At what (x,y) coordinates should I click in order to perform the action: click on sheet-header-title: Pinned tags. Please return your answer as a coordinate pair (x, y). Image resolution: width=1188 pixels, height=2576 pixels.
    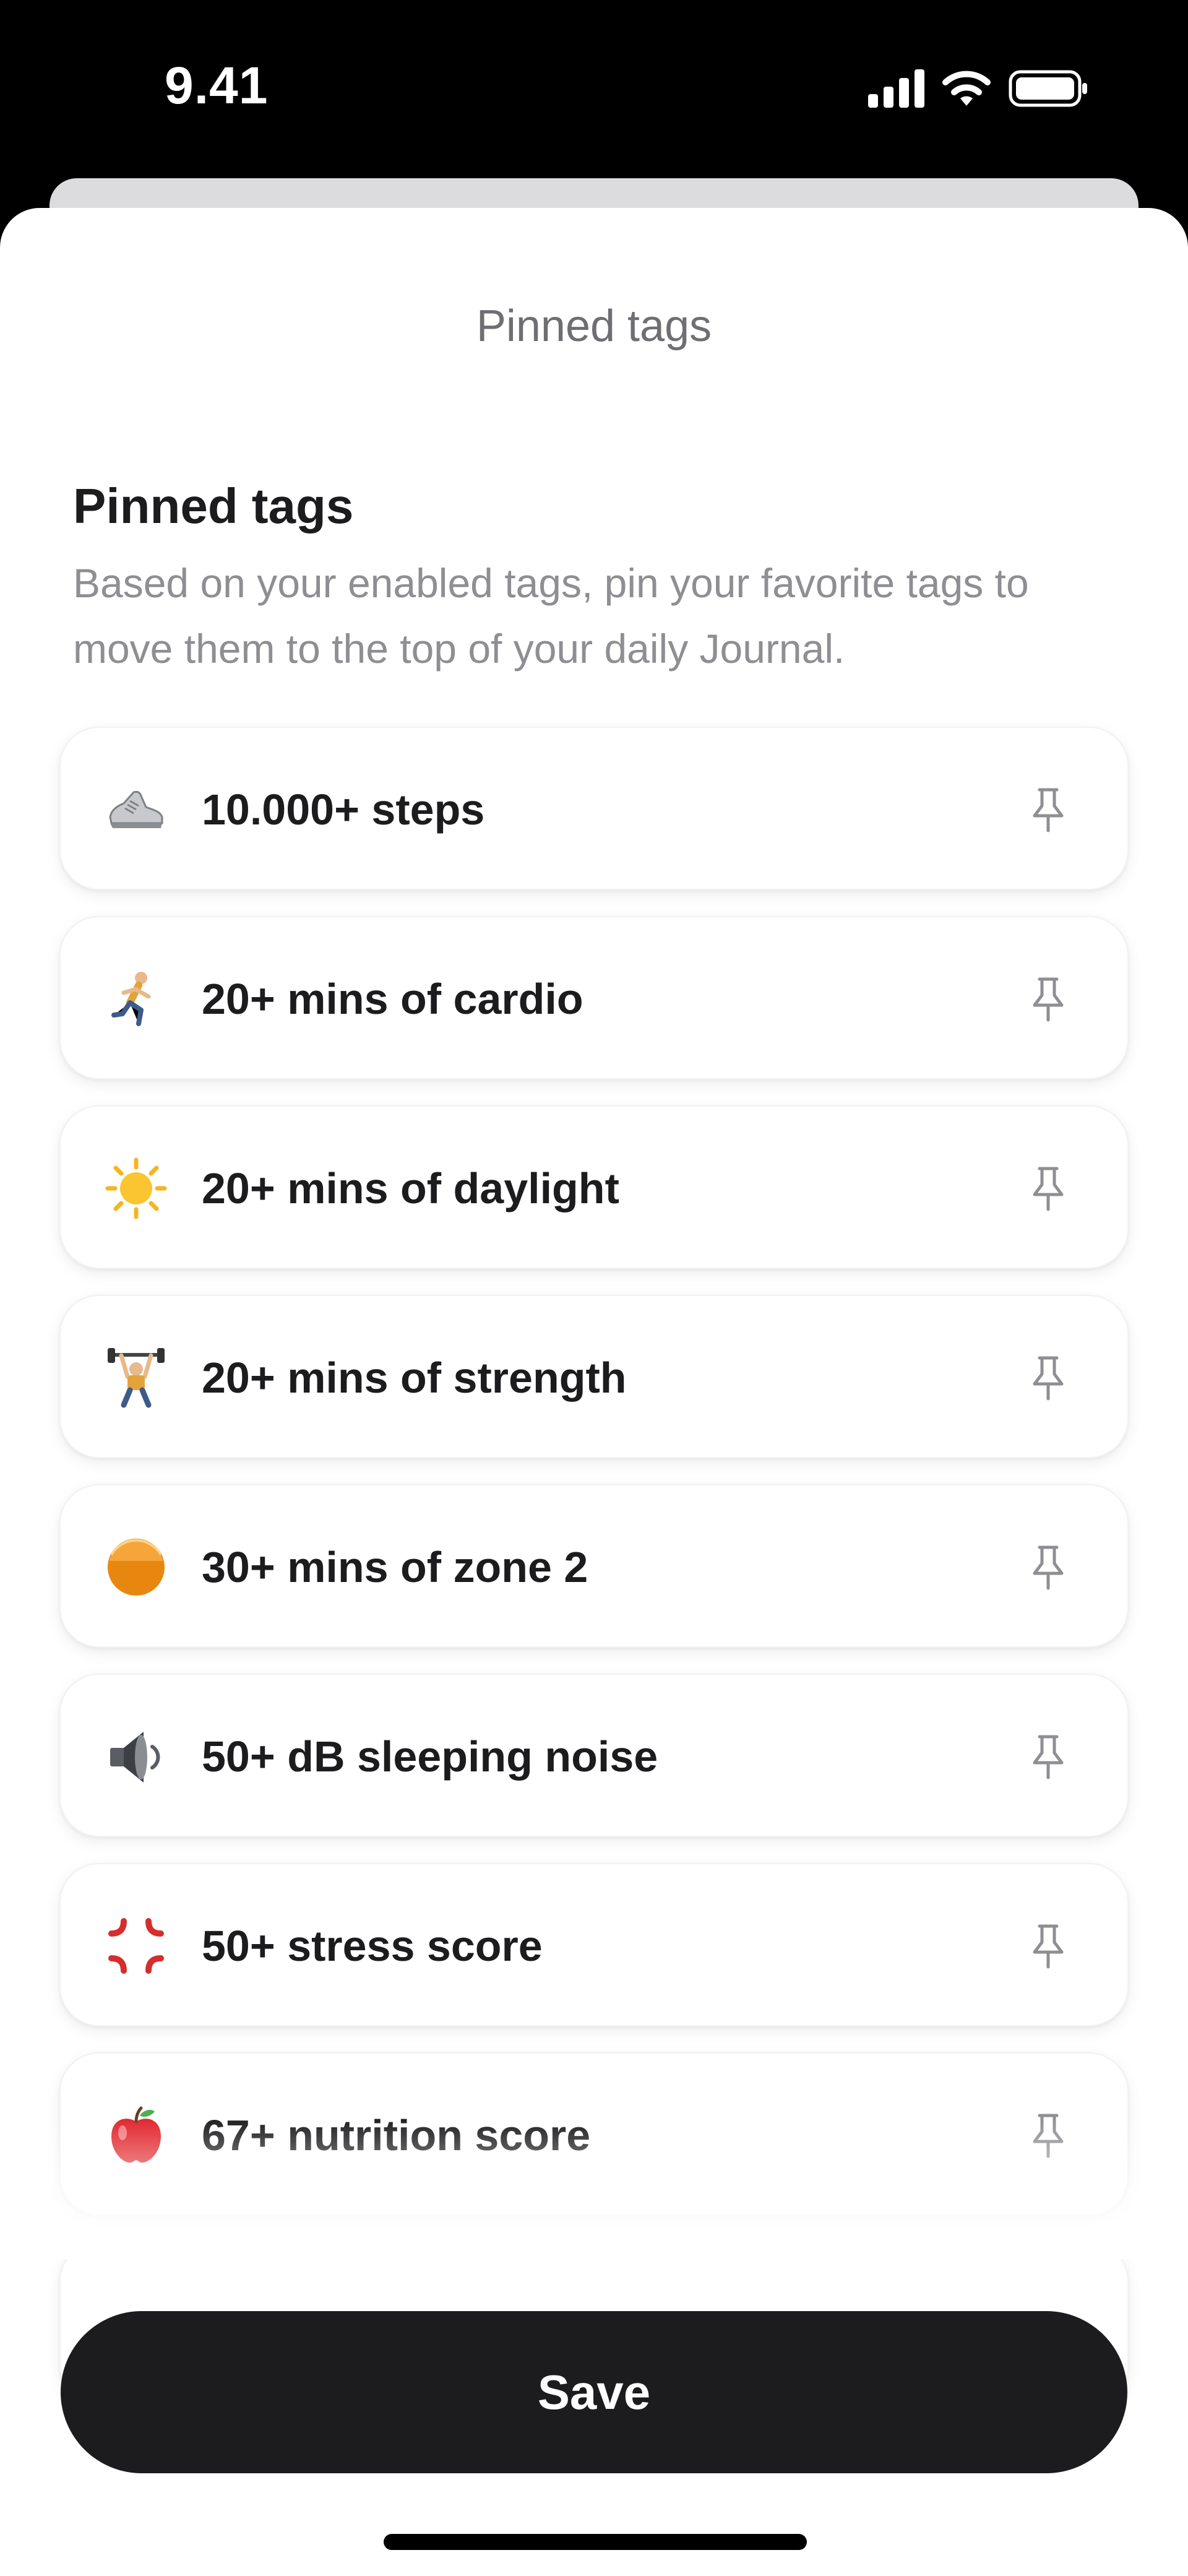
    Looking at the image, I should click on (594, 326).